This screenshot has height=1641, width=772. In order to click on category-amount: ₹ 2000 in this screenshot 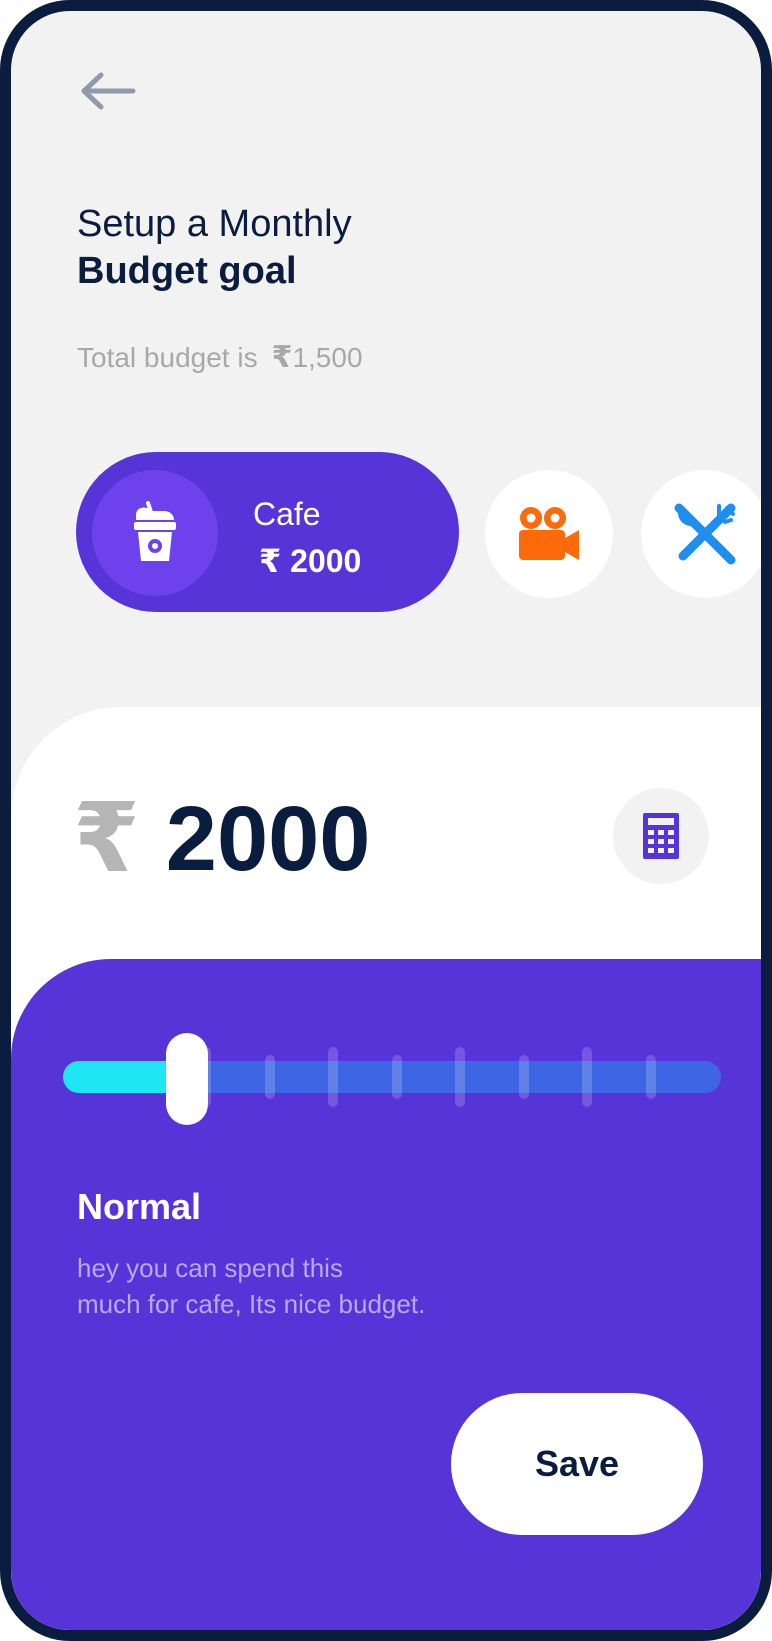, I will do `click(310, 561)`.